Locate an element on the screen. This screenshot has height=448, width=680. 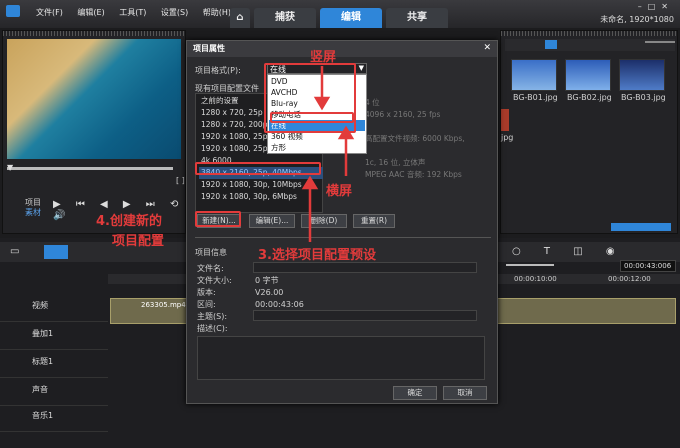
track-music: 音乐1 is located at coordinates (54, 419).